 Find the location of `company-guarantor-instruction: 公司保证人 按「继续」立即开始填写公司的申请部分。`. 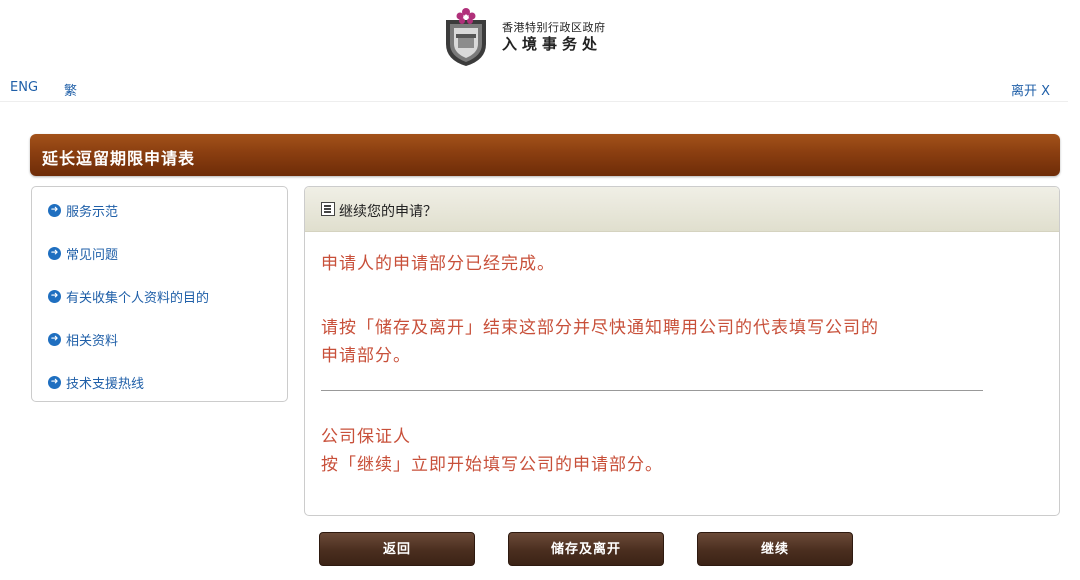

company-guarantor-instruction: 公司保证人 按「继续」立即开始填写公司的申请部分。 is located at coordinates (492, 451).